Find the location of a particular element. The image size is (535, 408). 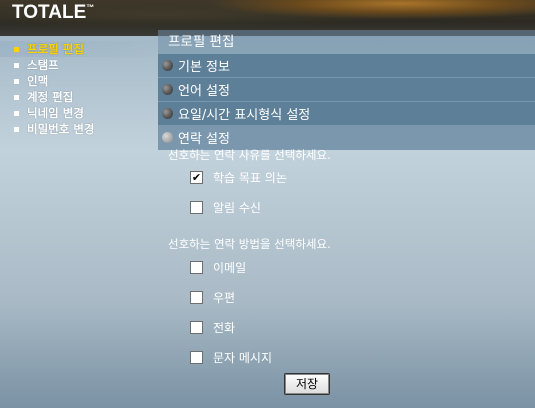

sidebar-item-stamps: 스탬프 is located at coordinates (79, 65).